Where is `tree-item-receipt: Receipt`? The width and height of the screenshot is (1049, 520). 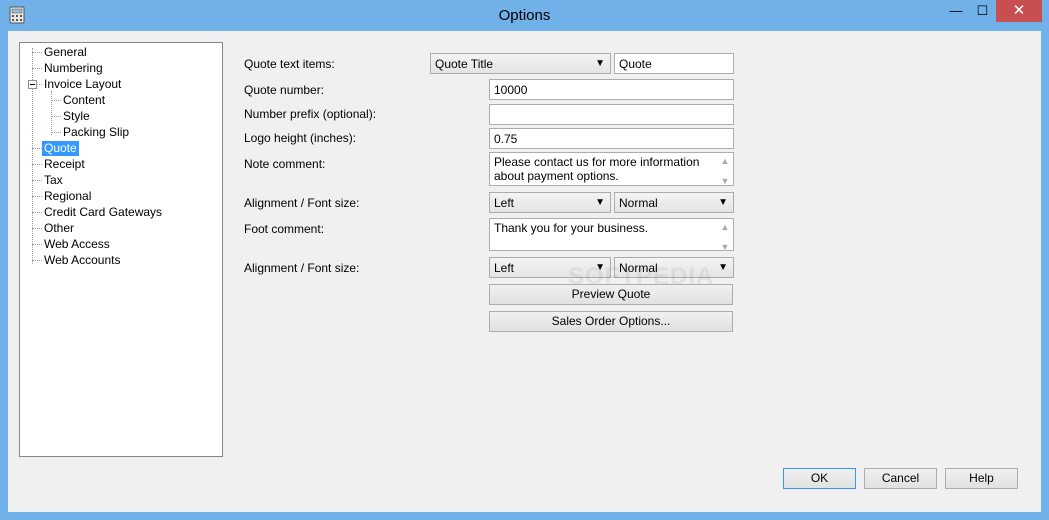 tree-item-receipt: Receipt is located at coordinates (64, 164).